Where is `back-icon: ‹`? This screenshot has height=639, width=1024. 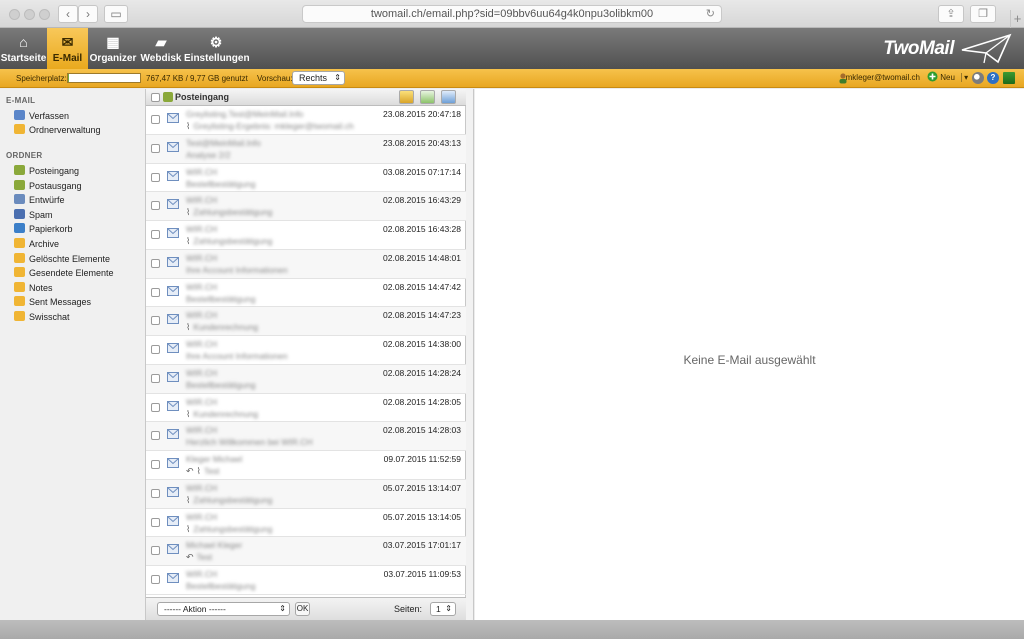 back-icon: ‹ is located at coordinates (68, 14).